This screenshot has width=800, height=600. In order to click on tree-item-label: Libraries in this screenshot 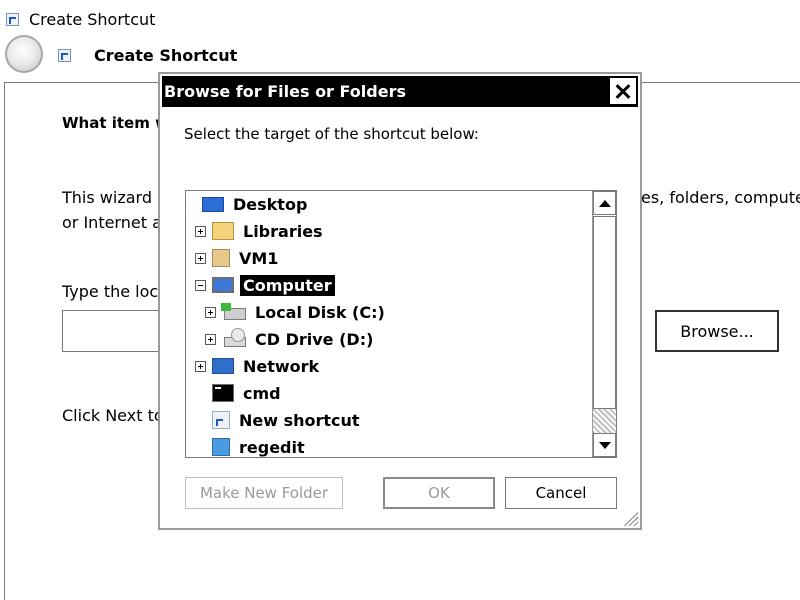, I will do `click(283, 231)`.